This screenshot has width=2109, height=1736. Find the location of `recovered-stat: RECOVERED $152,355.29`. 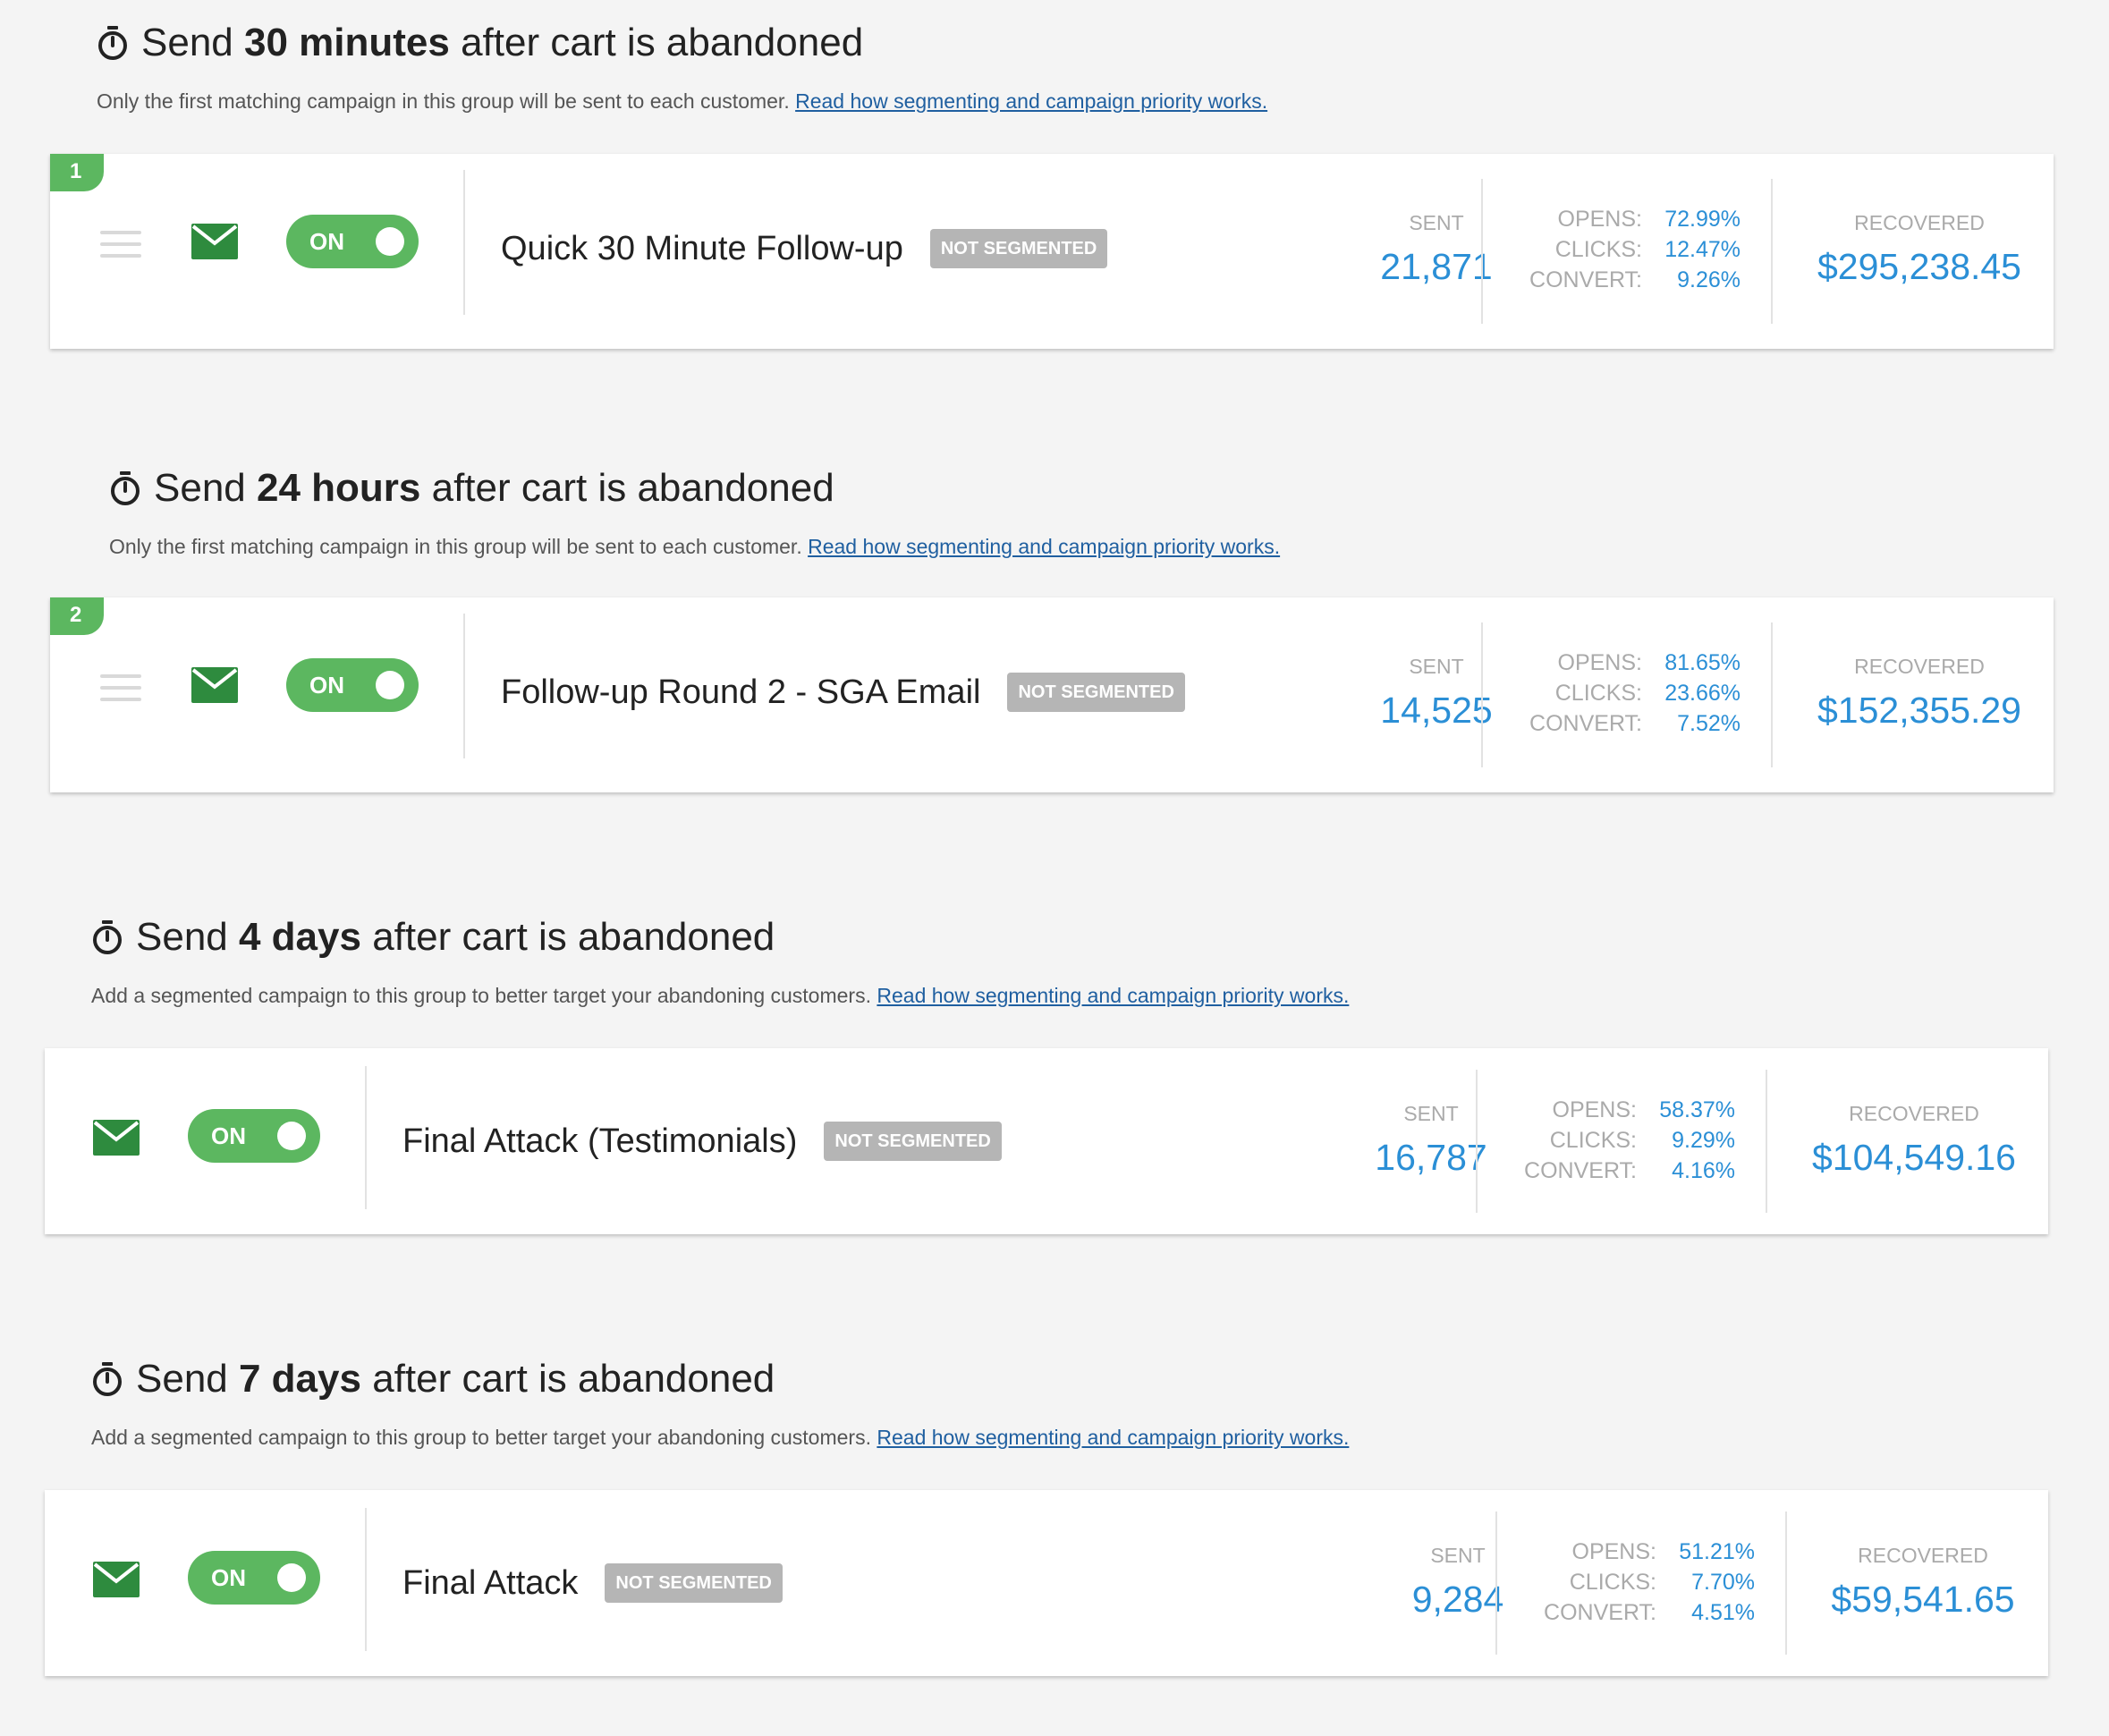

recovered-stat: RECOVERED $152,355.29 is located at coordinates (1919, 693).